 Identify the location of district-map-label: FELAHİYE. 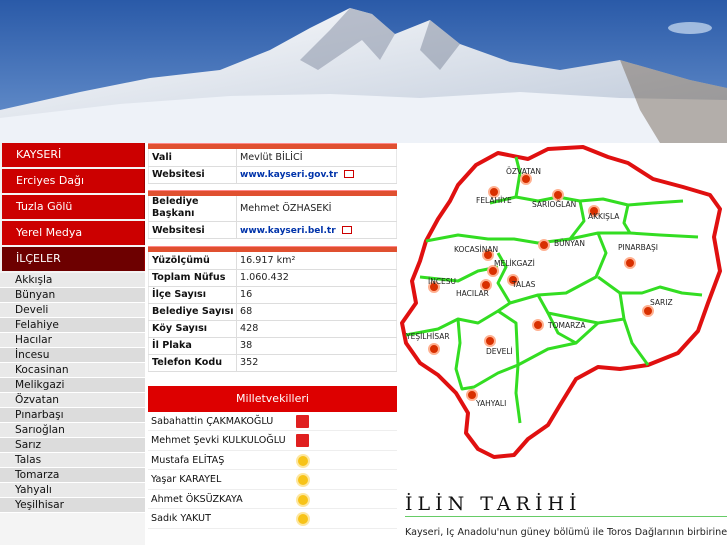
(494, 200).